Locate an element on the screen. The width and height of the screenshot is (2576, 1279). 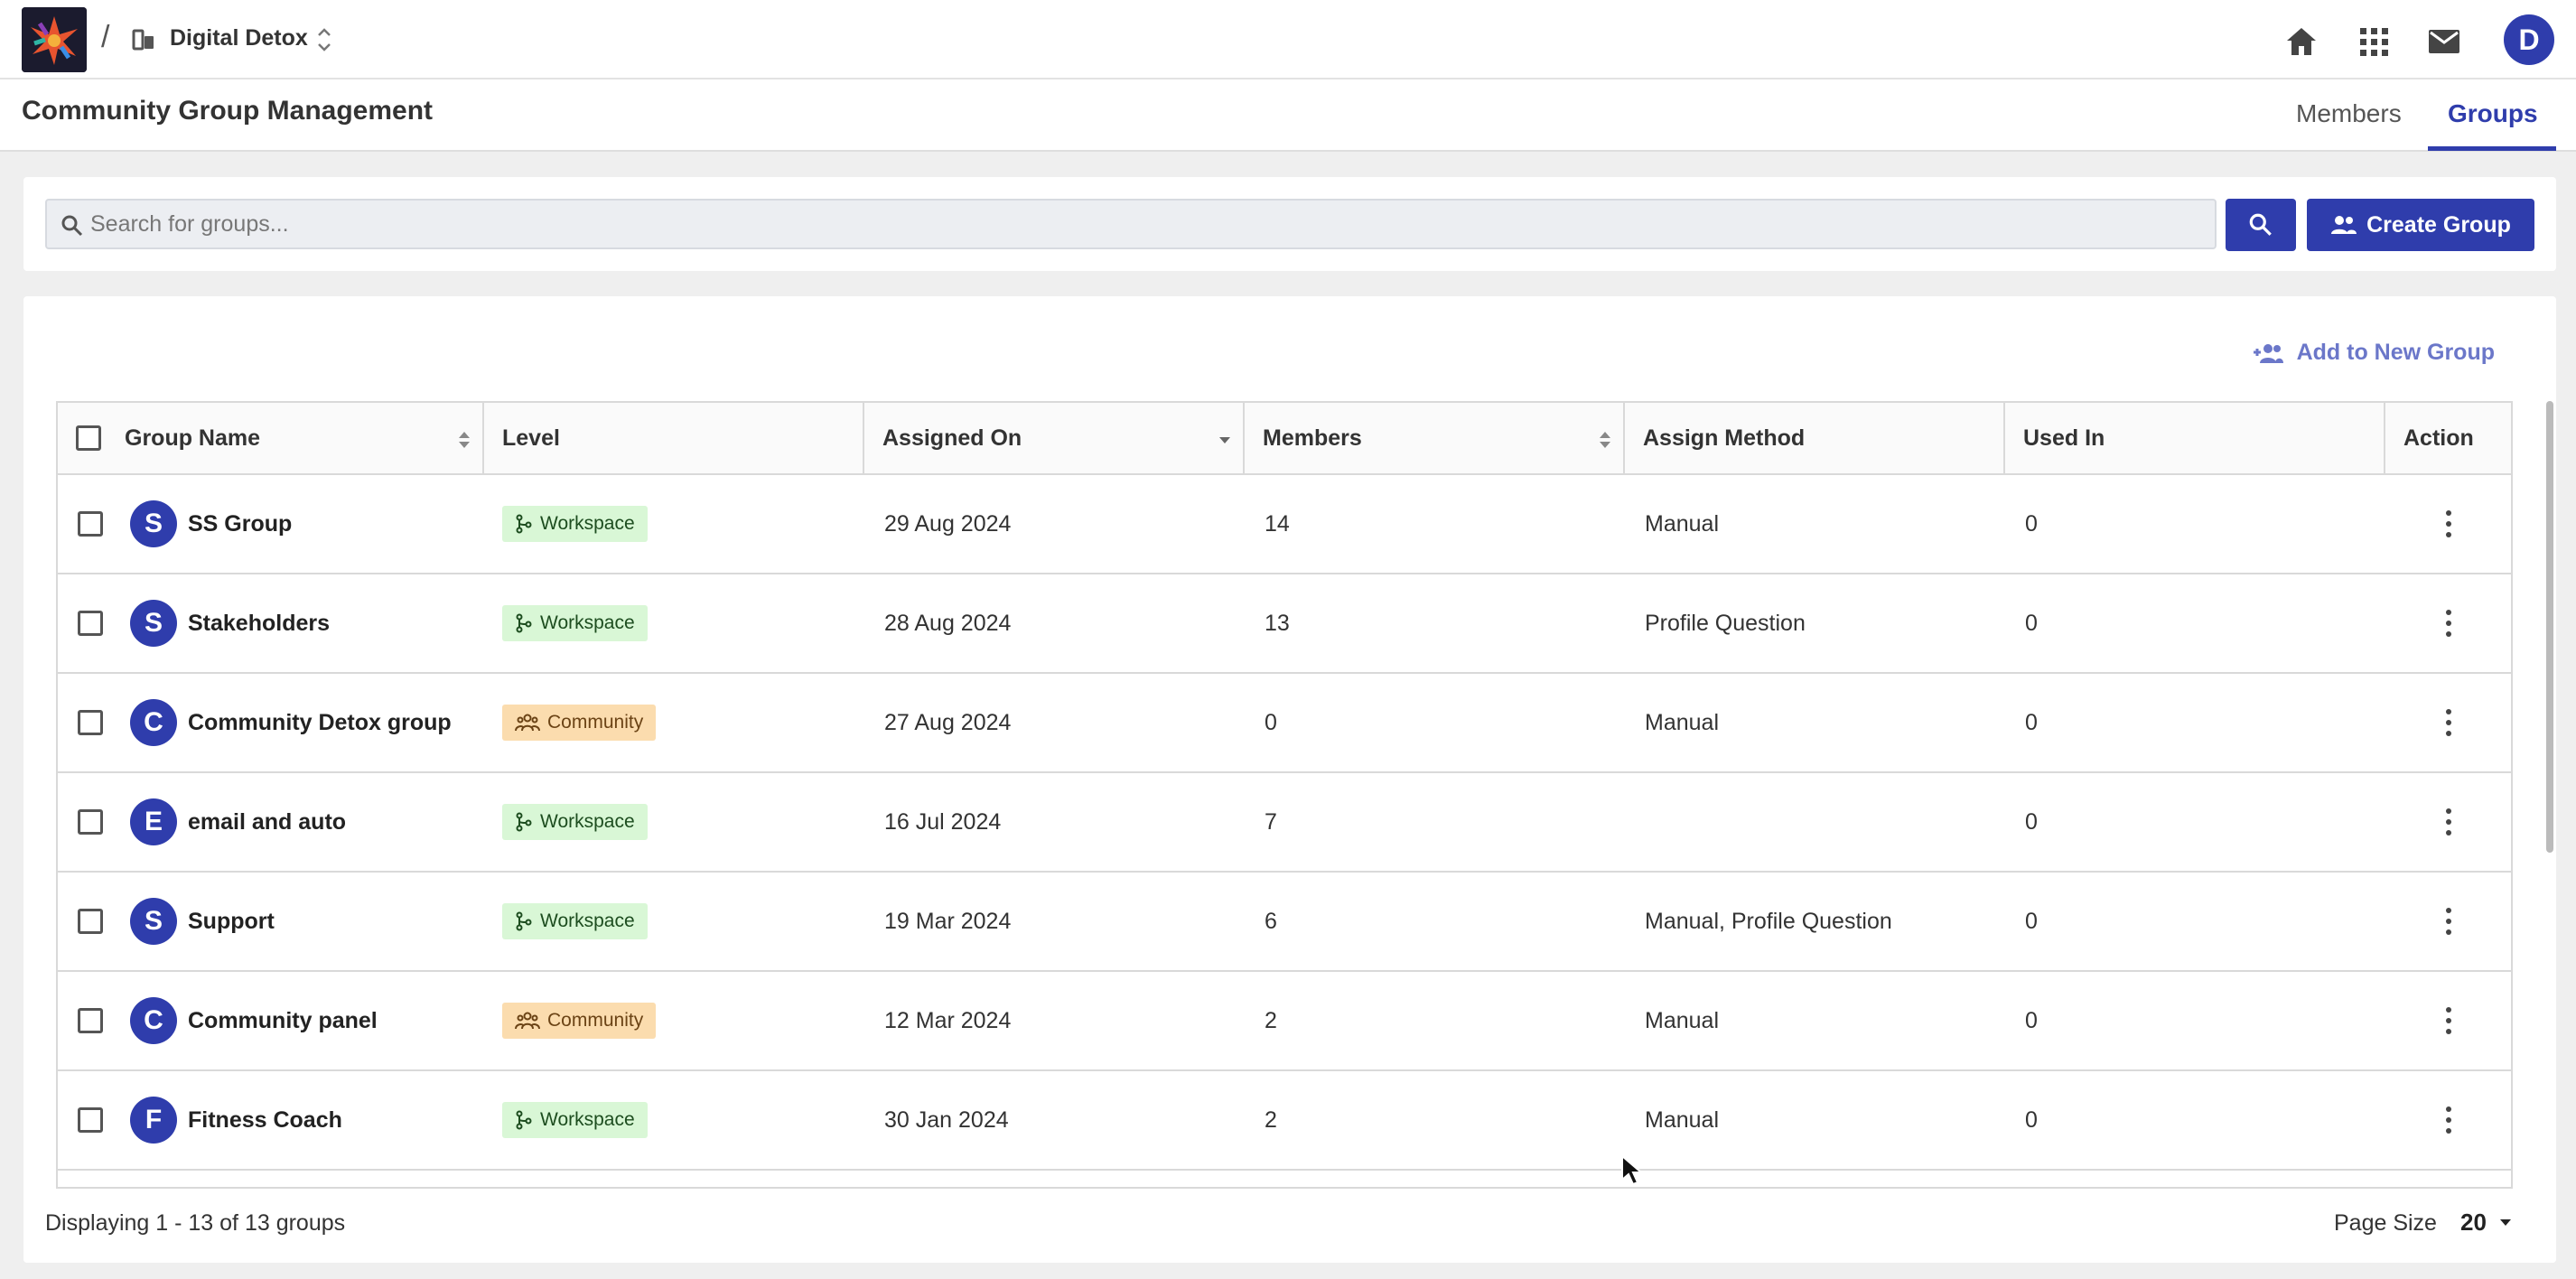
col-header-label: Level is located at coordinates (531, 438).